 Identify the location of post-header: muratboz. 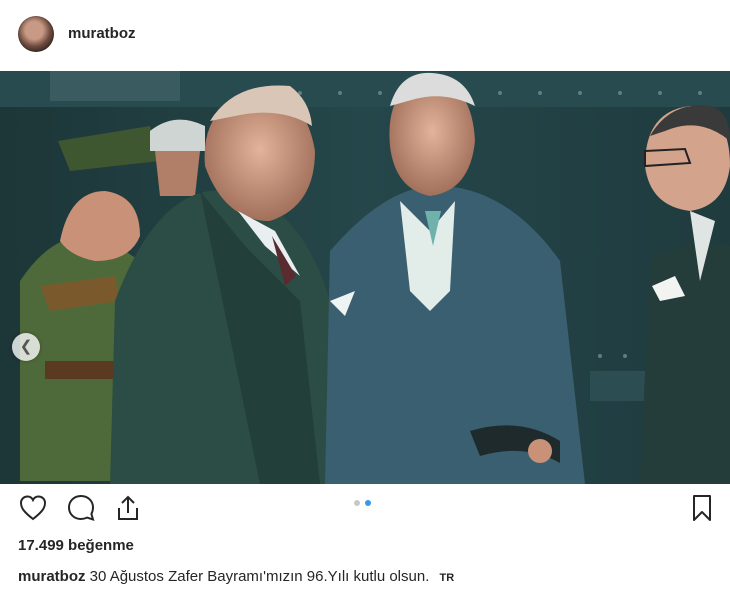
(365, 34).